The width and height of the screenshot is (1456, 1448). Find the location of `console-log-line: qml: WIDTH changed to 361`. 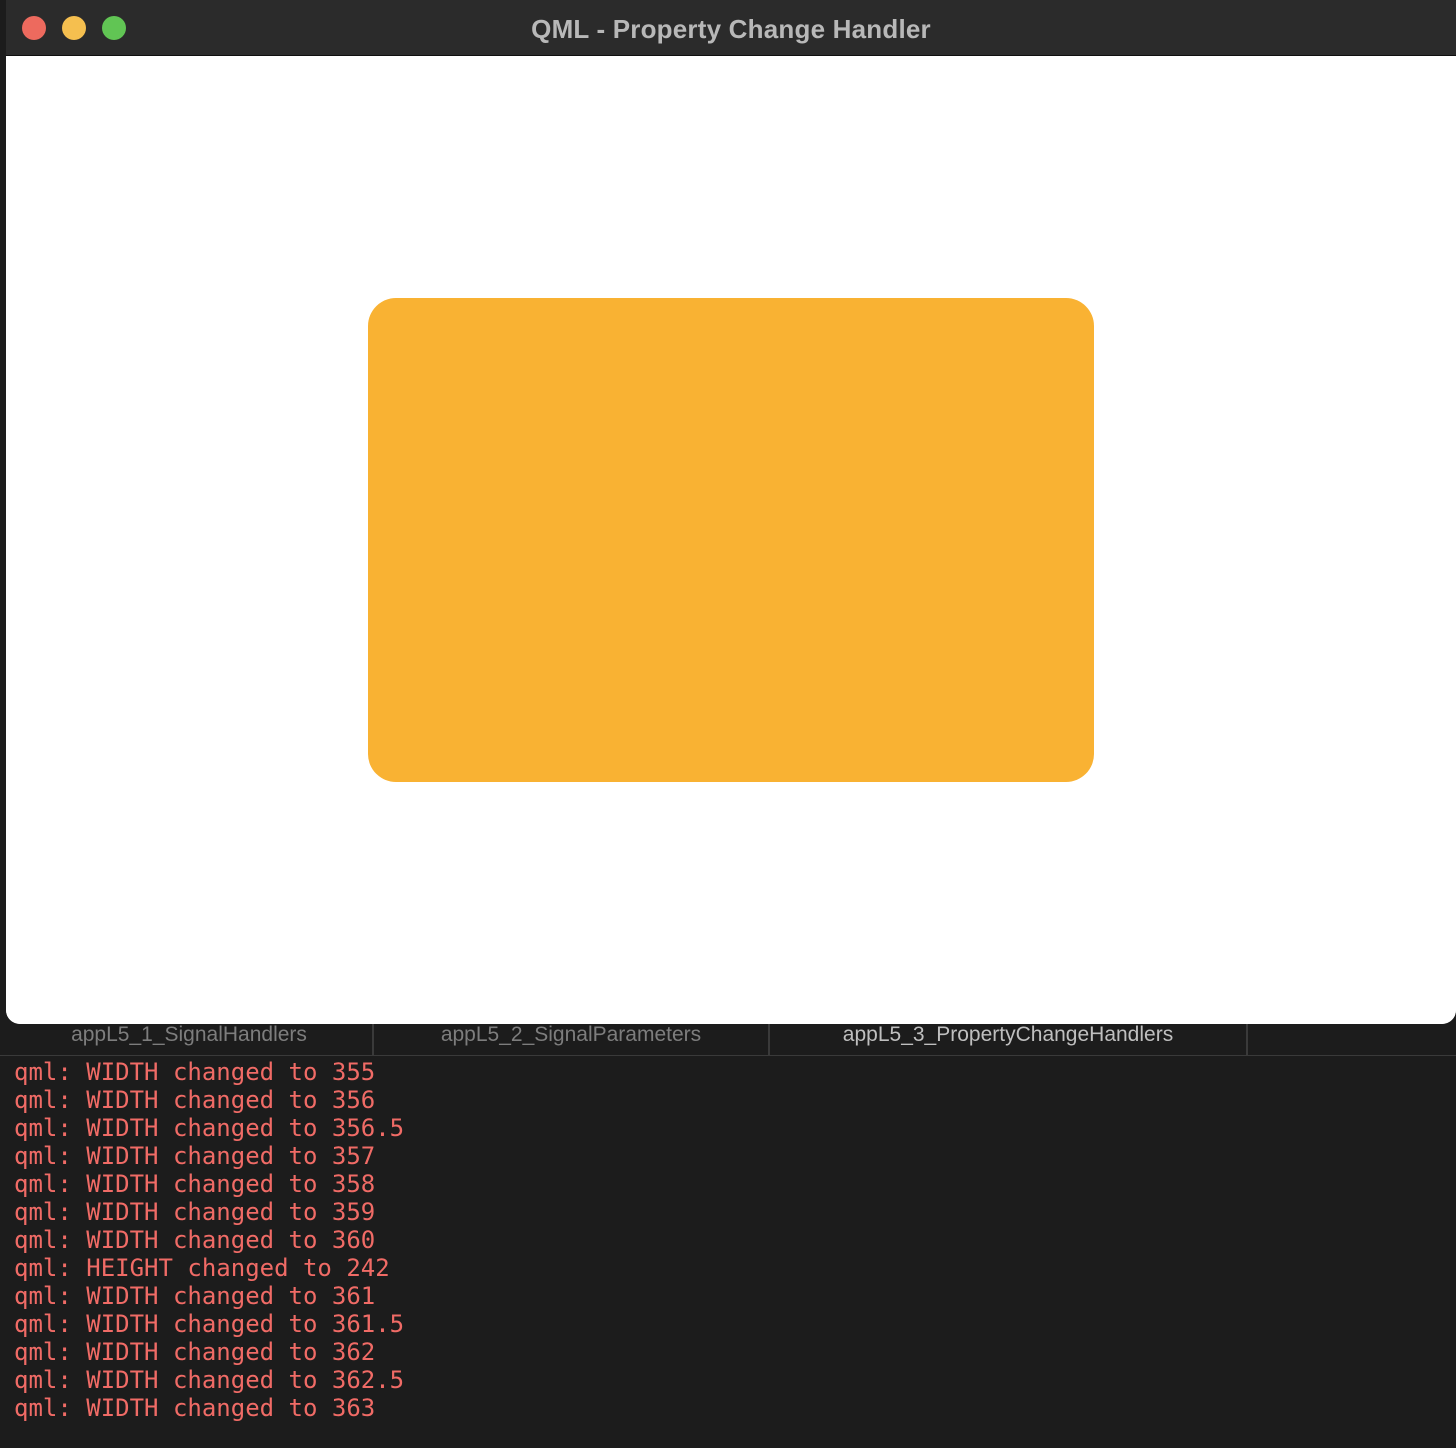

console-log-line: qml: WIDTH changed to 361 is located at coordinates (195, 1296).